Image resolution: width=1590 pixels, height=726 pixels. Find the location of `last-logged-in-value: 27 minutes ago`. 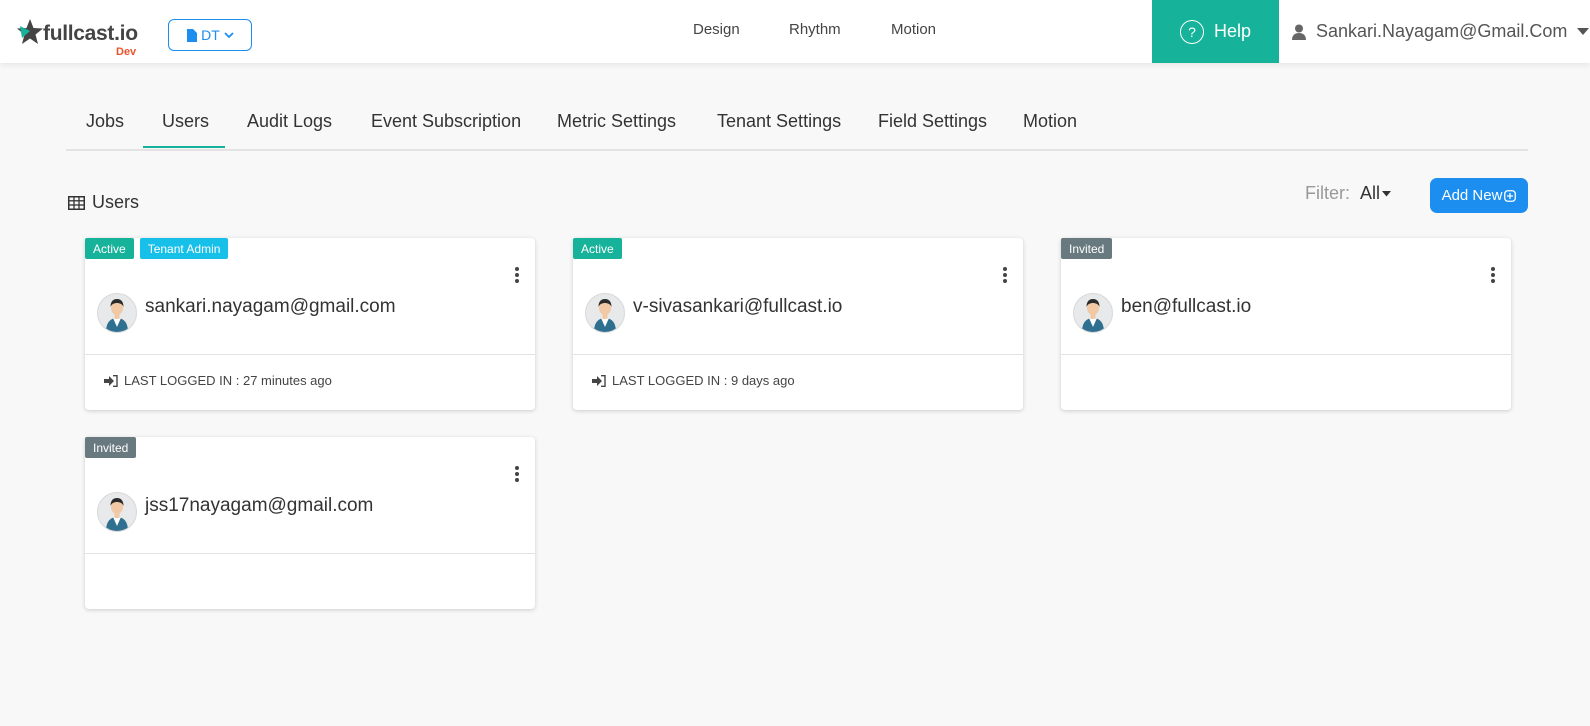

last-logged-in-value: 27 minutes ago is located at coordinates (287, 380).